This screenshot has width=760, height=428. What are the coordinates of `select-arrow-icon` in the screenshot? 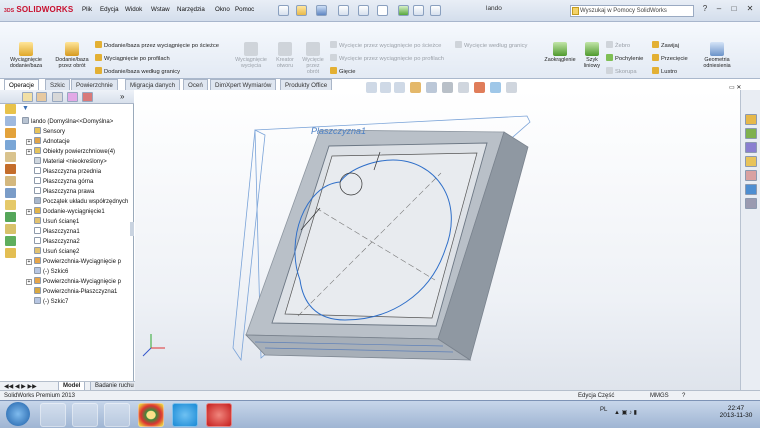 It's located at (382, 10).